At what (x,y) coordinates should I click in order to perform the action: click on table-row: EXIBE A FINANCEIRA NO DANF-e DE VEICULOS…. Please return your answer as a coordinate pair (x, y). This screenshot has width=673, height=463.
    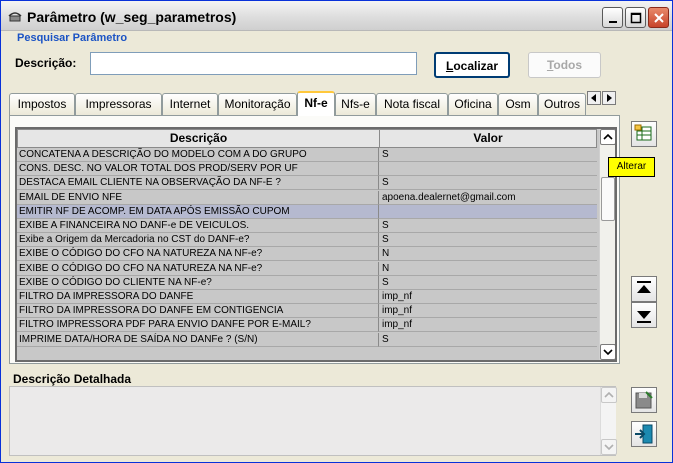
    Looking at the image, I should click on (307, 226).